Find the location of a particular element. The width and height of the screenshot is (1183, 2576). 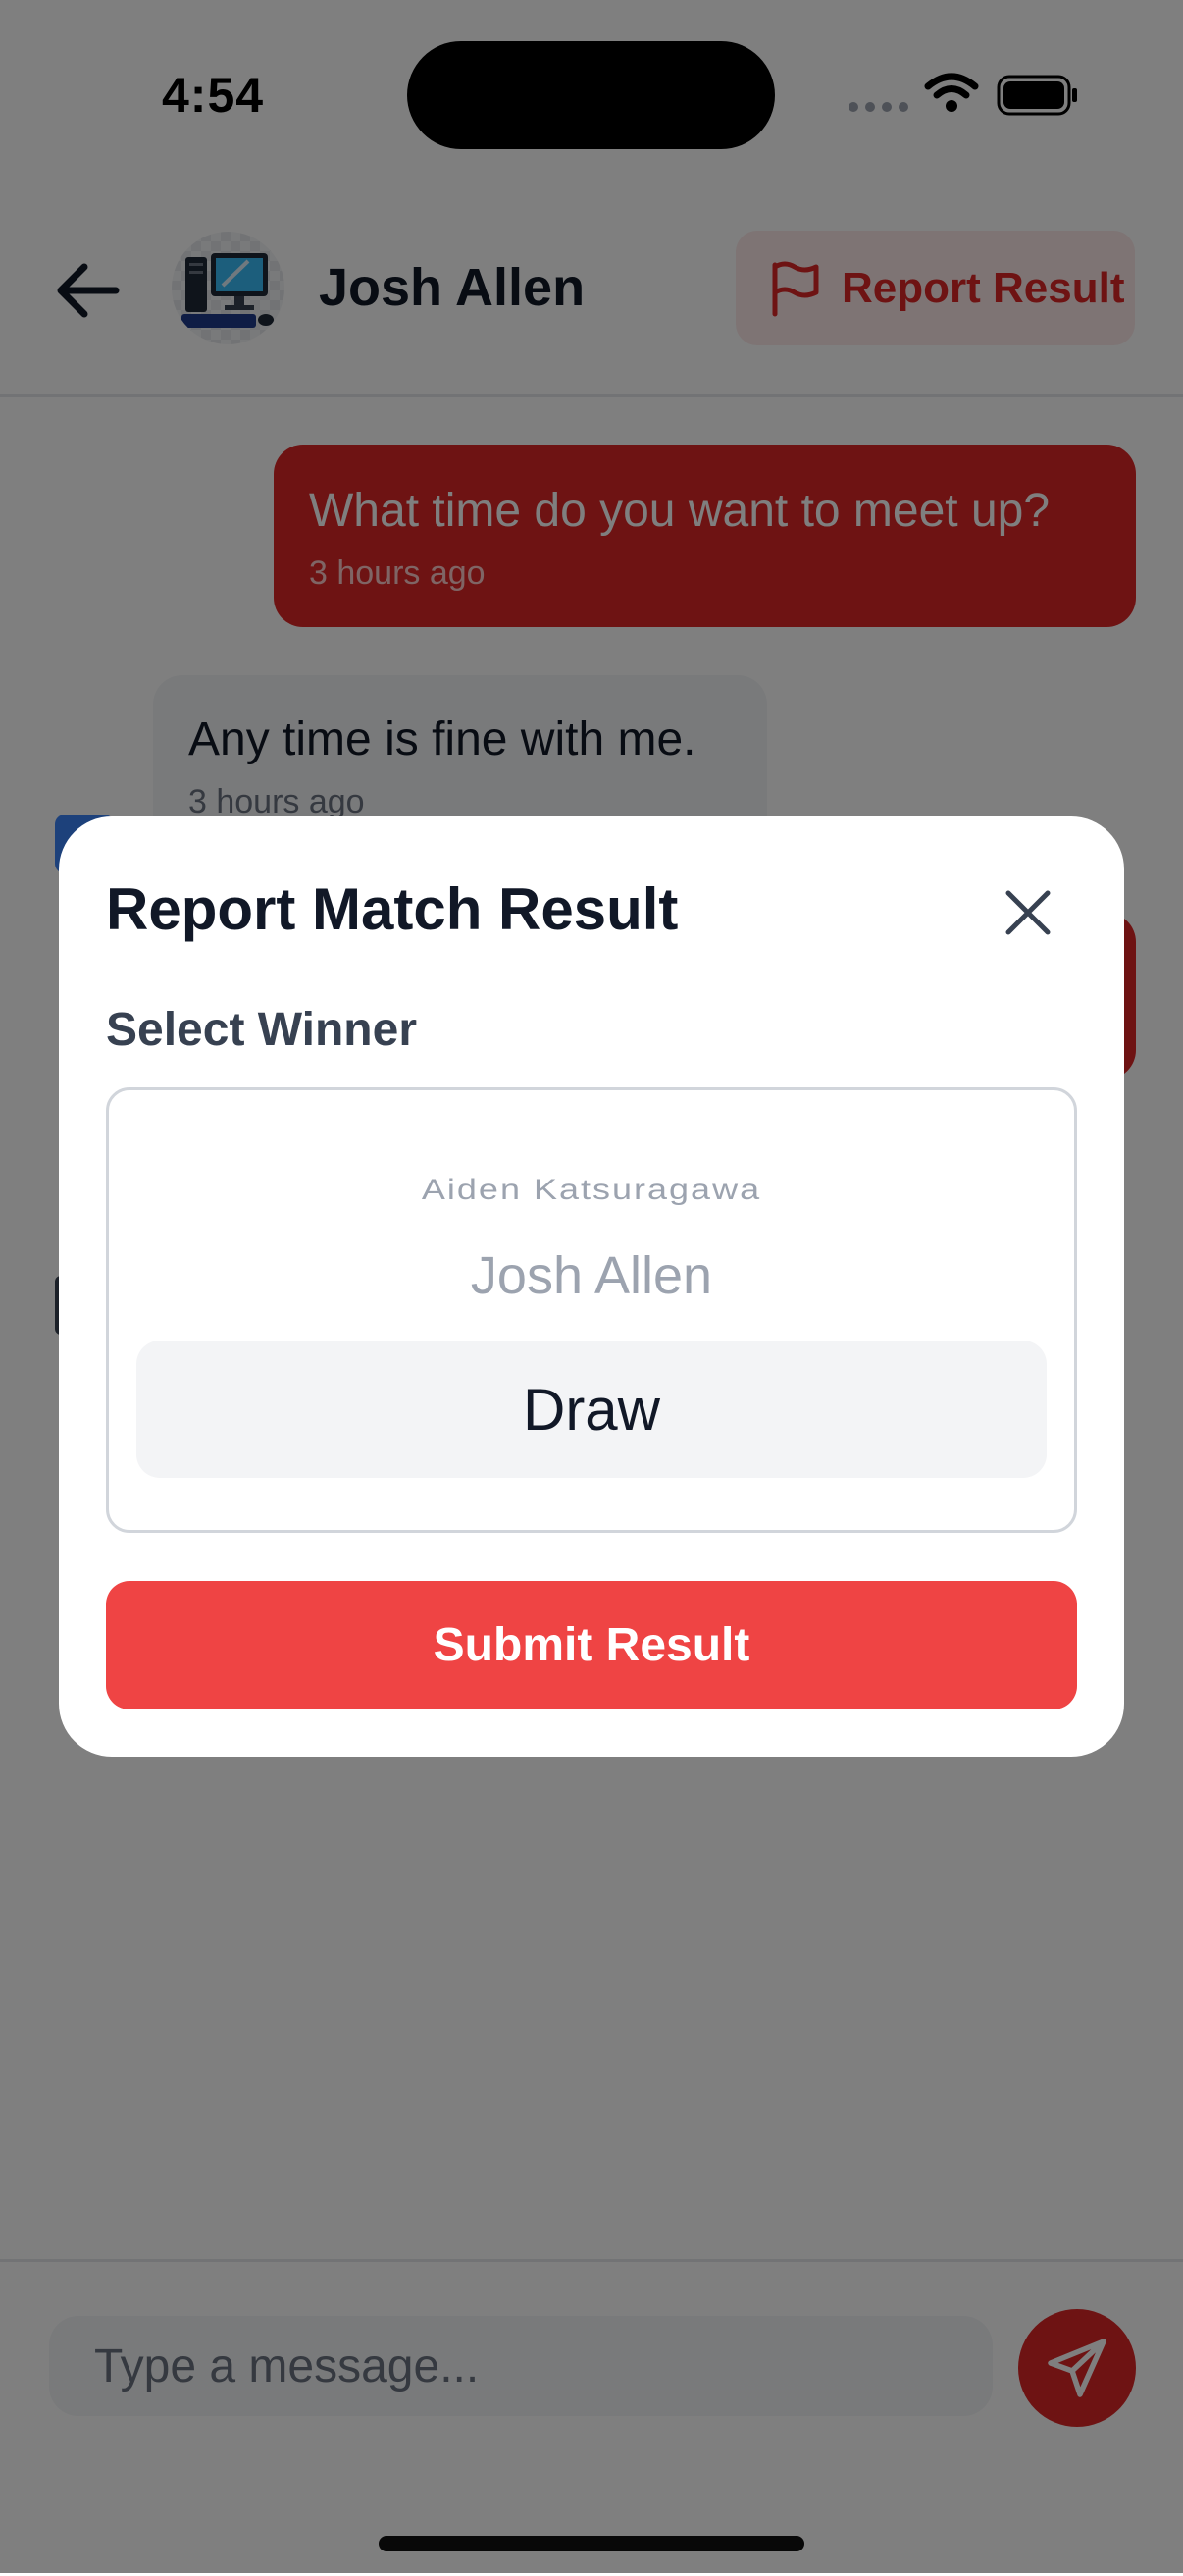

picker-option: Josh Allen is located at coordinates (591, 1275).